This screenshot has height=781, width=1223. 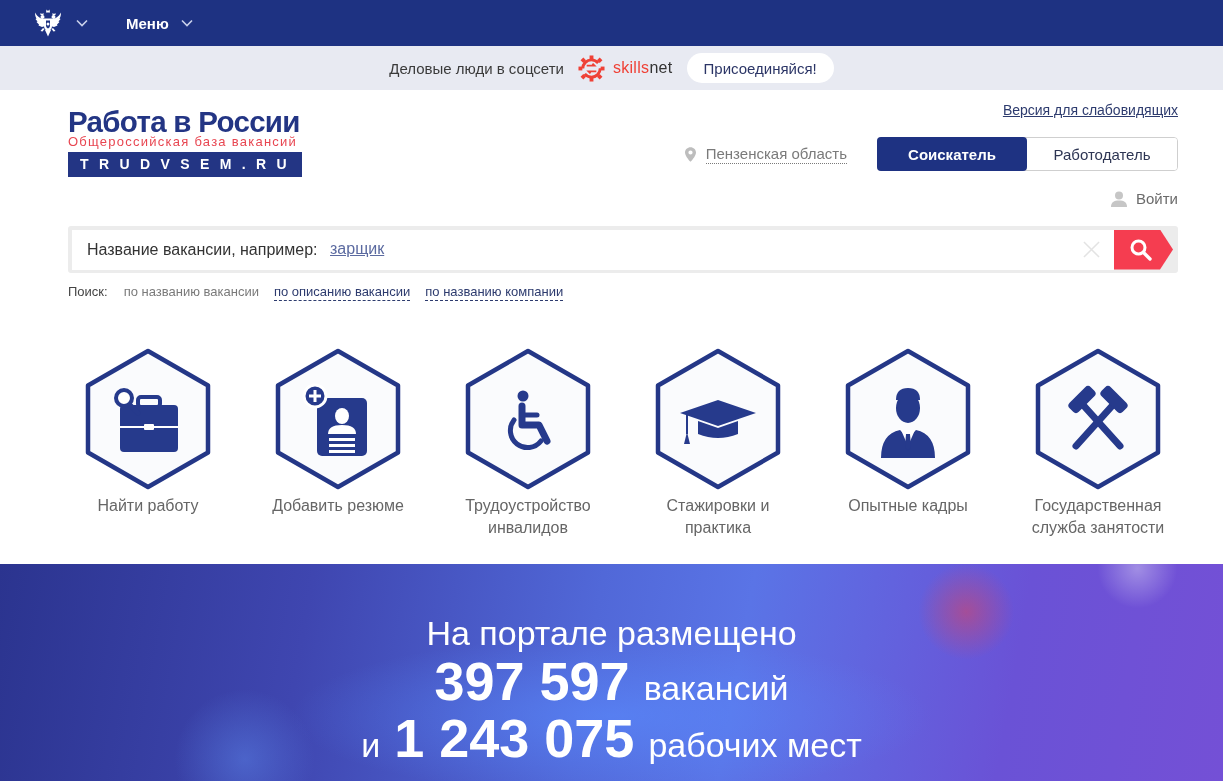 What do you see at coordinates (48, 23) in the screenshot?
I see `eagle-emblem-icon` at bounding box center [48, 23].